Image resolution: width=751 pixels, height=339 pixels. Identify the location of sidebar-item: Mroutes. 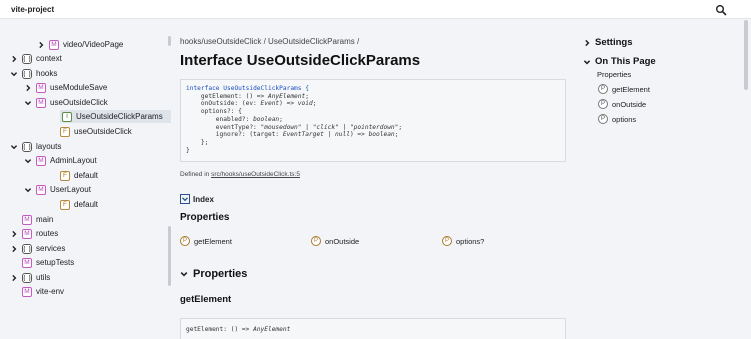
(34, 233).